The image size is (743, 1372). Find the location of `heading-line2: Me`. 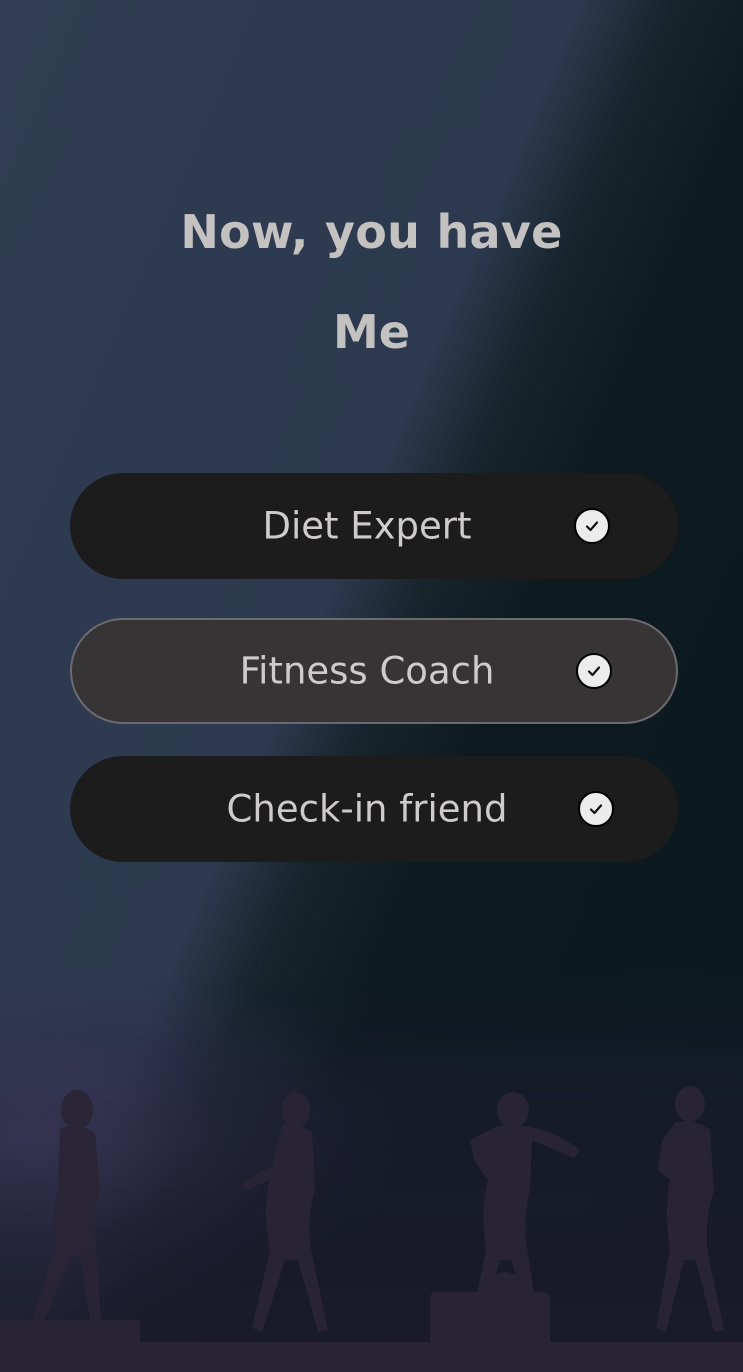

heading-line2: Me is located at coordinates (371, 332).